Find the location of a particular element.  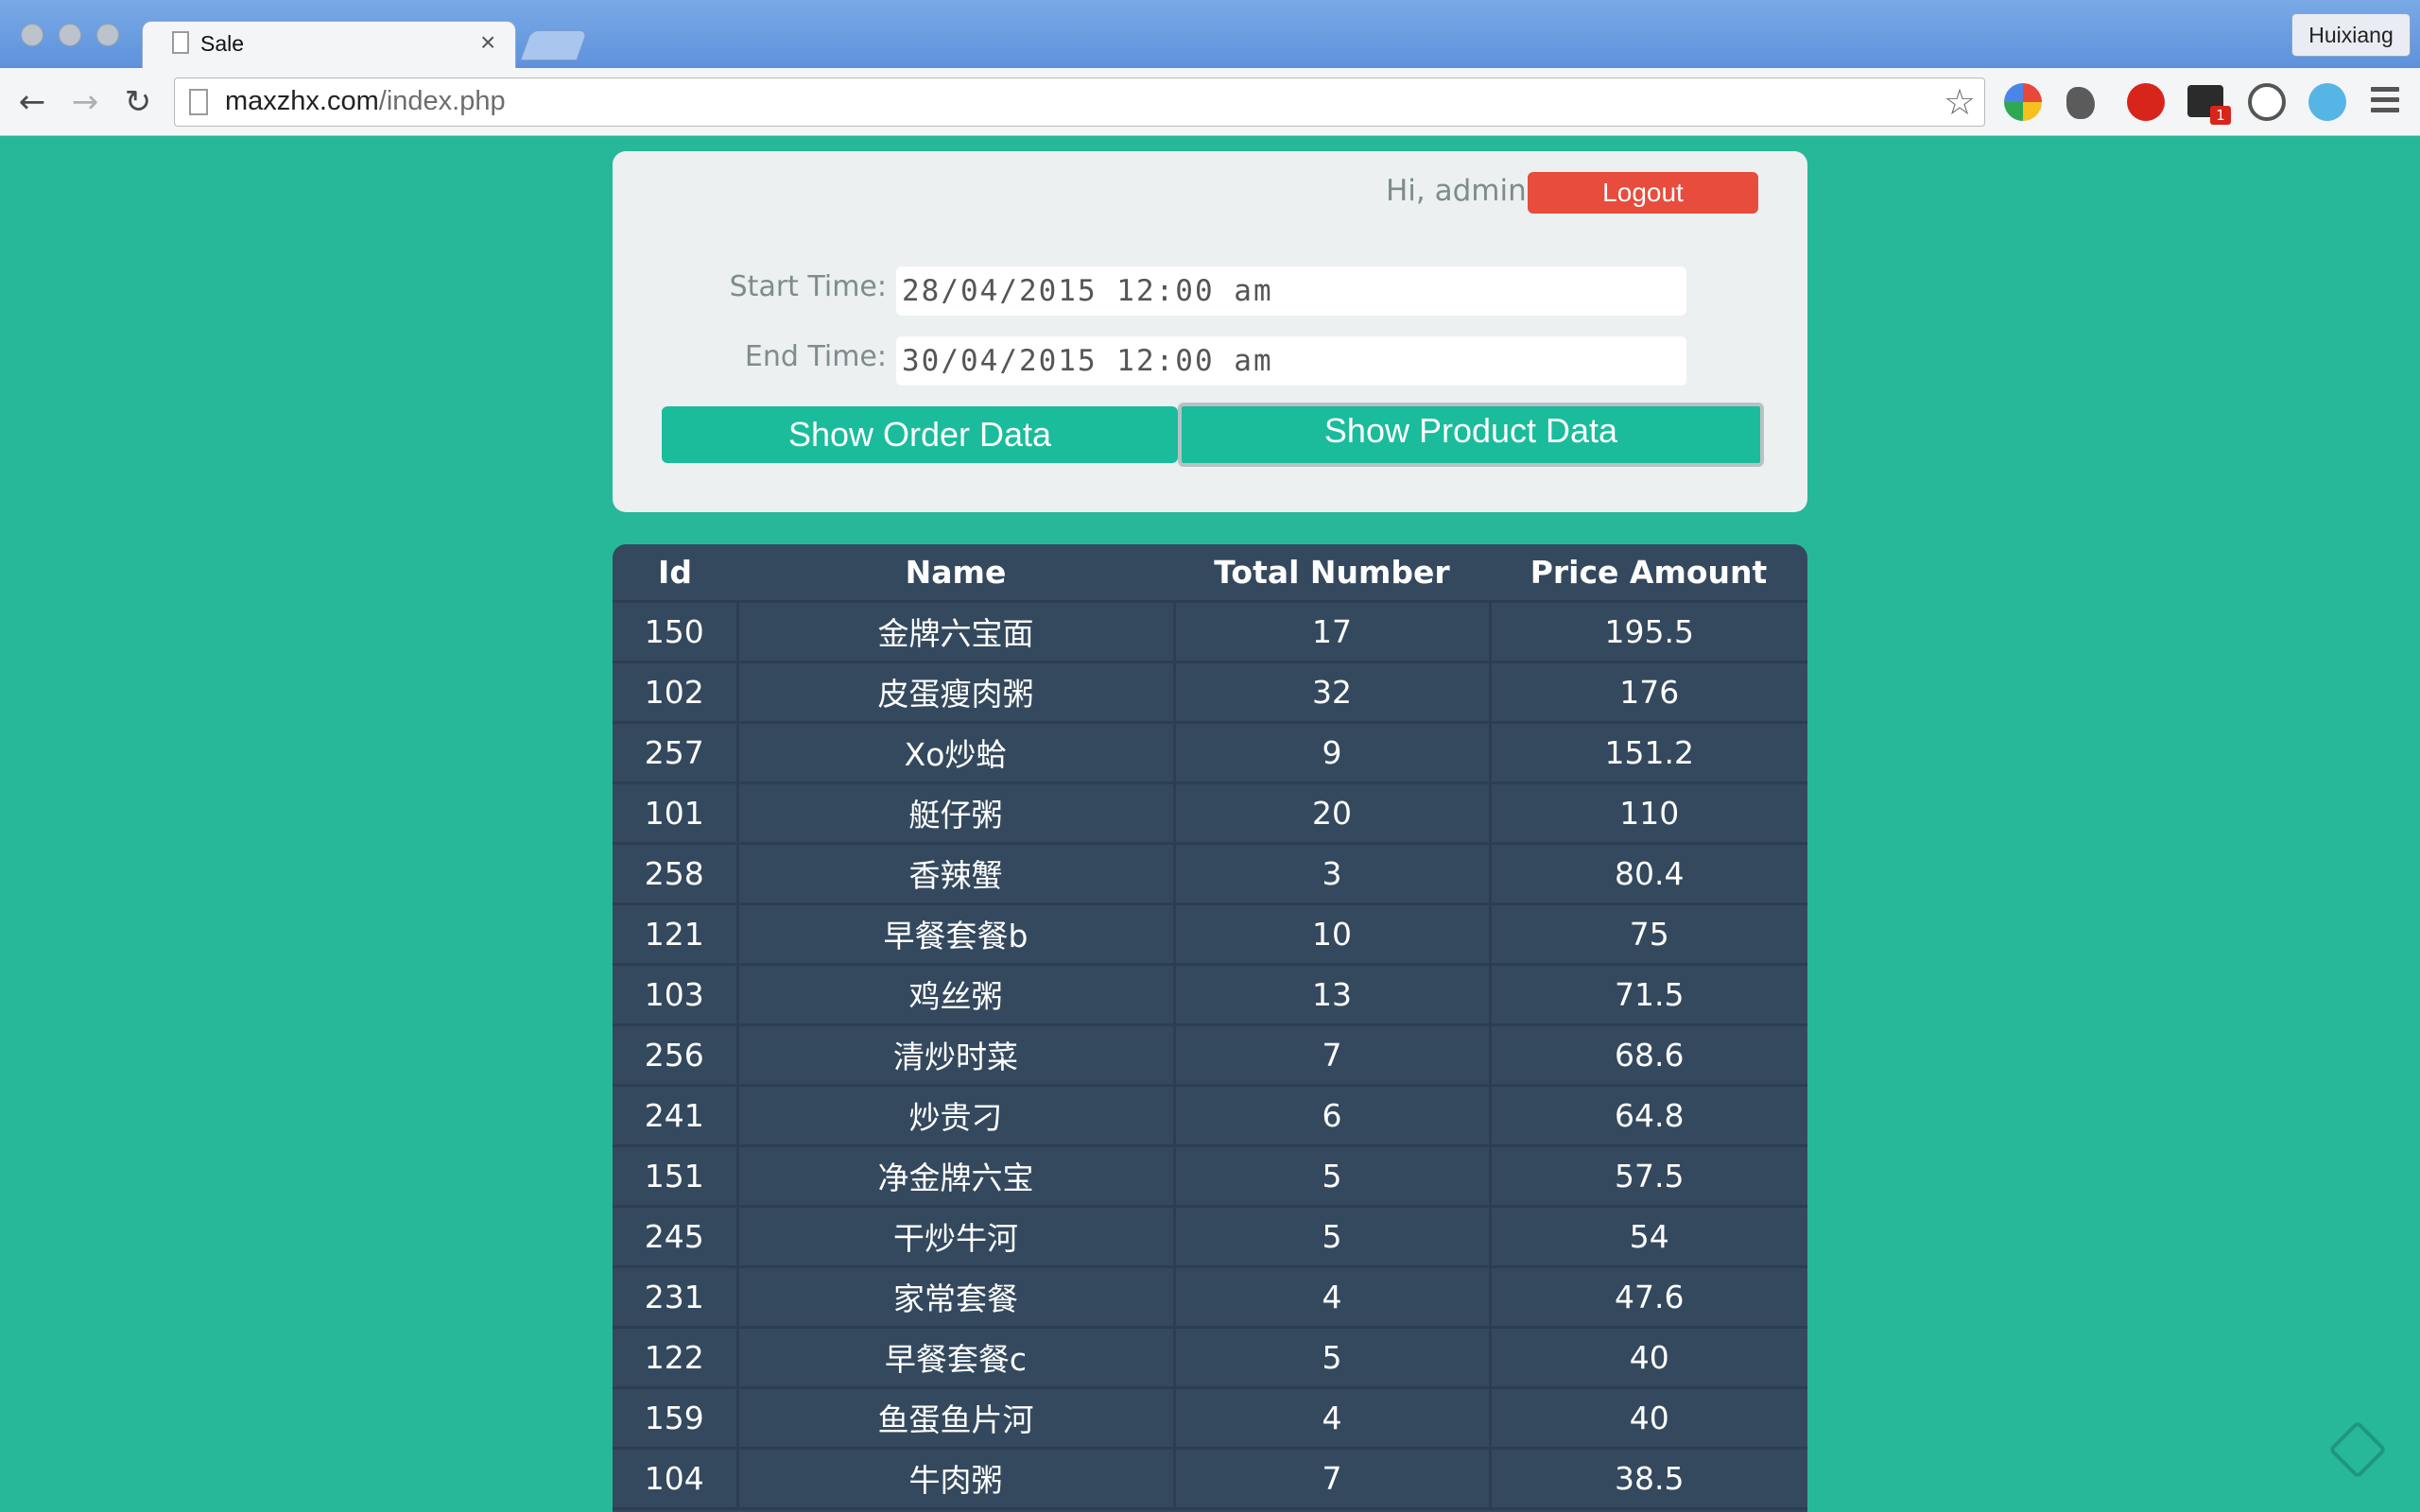

table-row: 102 皮蛋瘦肉粥 32 176 is located at coordinates (1210, 692).